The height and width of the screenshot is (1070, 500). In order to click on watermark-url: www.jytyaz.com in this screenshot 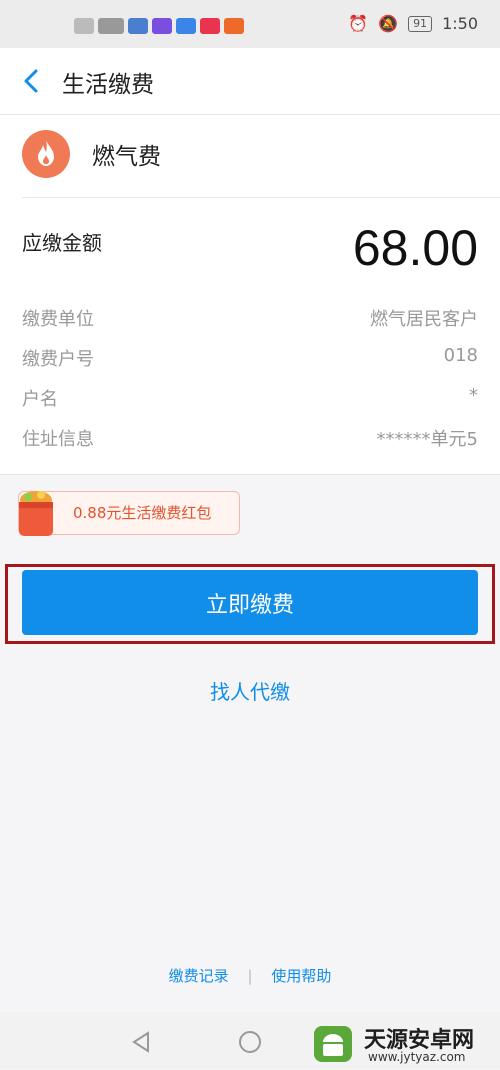, I will do `click(417, 1057)`.